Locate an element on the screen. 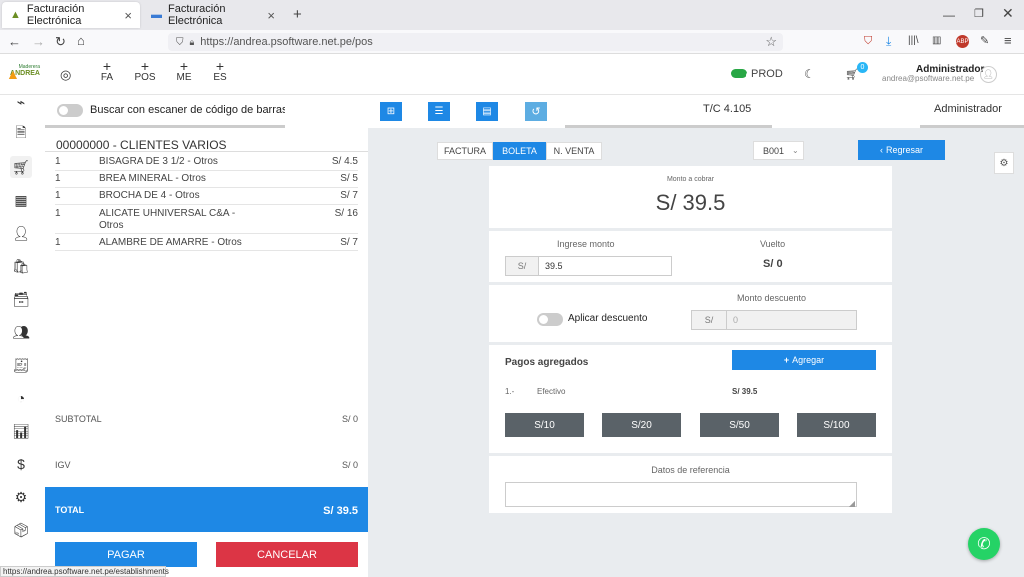 This screenshot has width=1024, height=577. bar-chart-icon: 📊︎ is located at coordinates (21, 431).